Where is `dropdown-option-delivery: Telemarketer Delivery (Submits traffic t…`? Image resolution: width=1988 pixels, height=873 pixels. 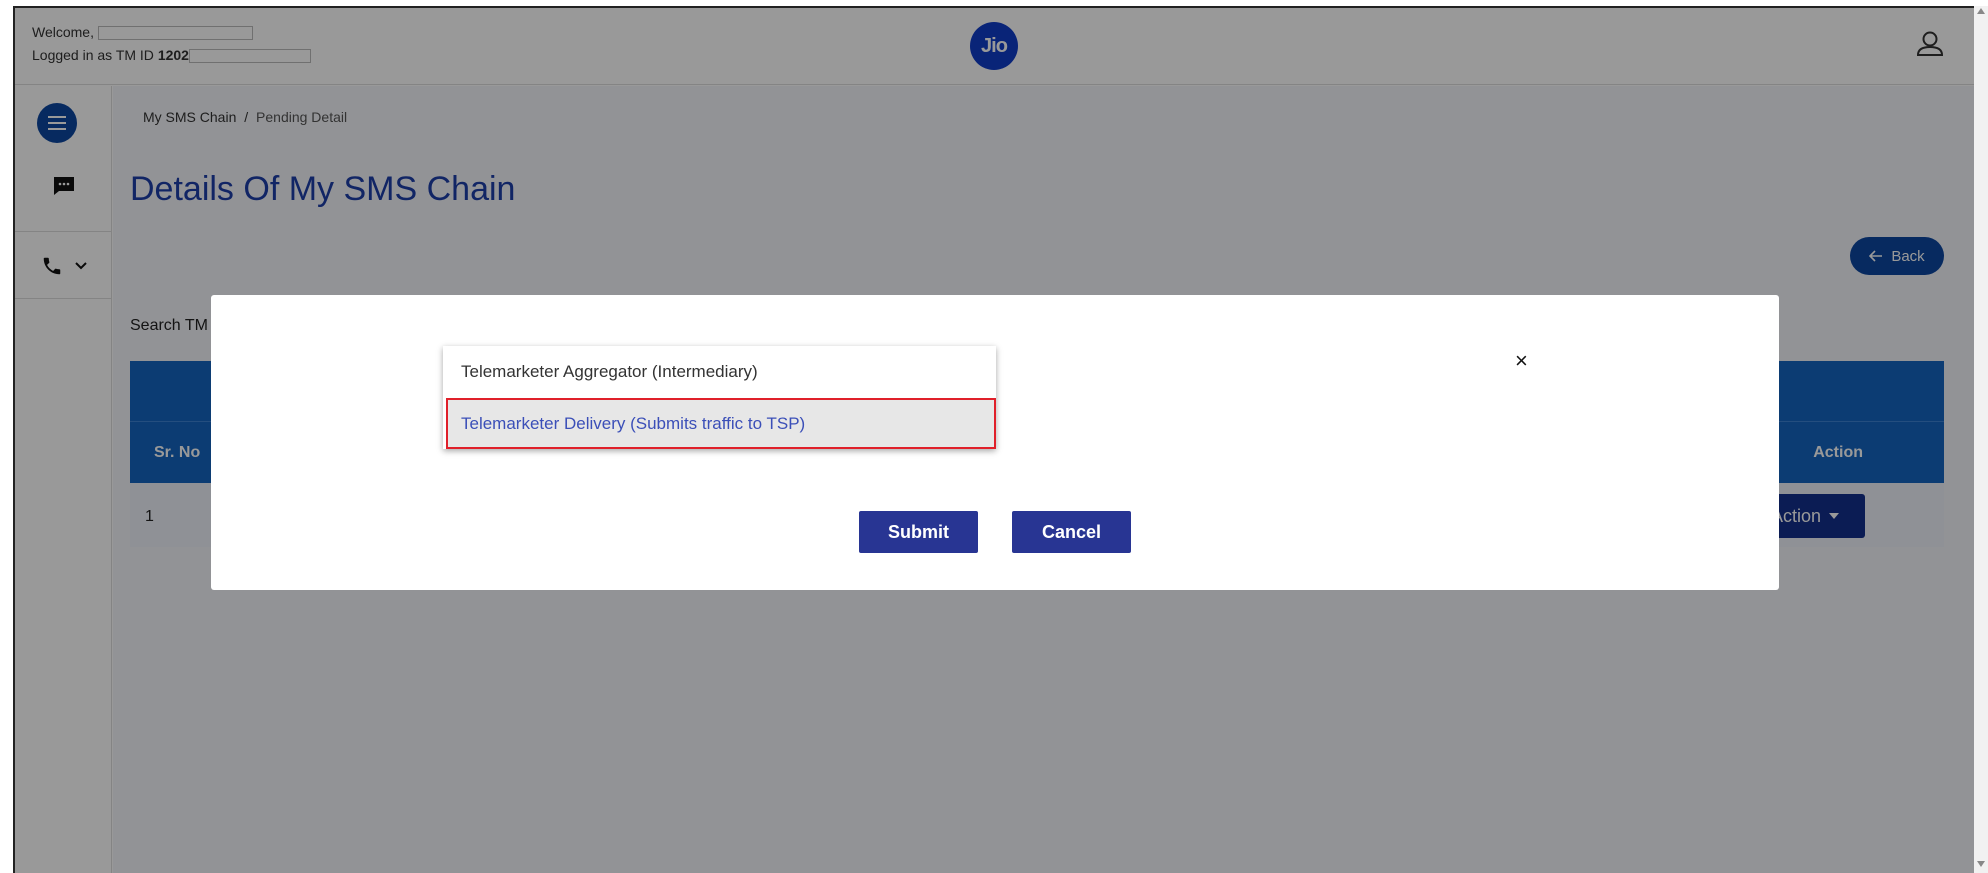
dropdown-option-delivery: Telemarketer Delivery (Submits traffic t… is located at coordinates (721, 423).